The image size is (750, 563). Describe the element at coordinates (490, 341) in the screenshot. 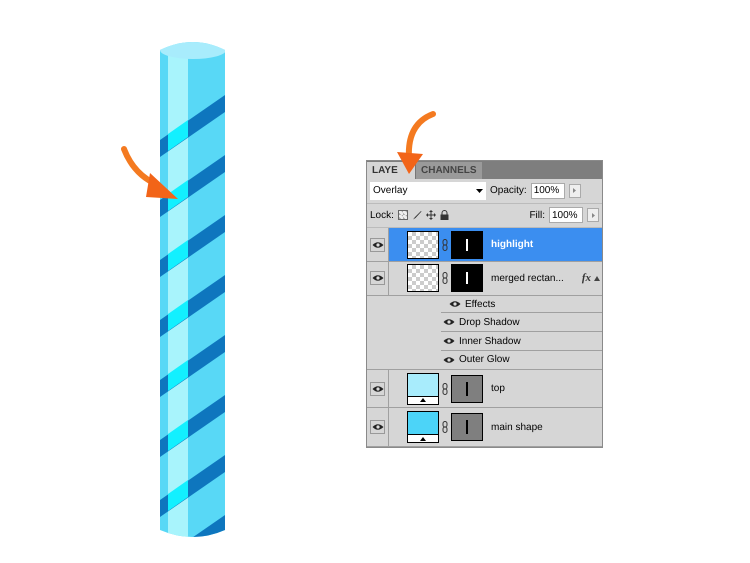

I see `effect-name: Inner Shadow` at that location.